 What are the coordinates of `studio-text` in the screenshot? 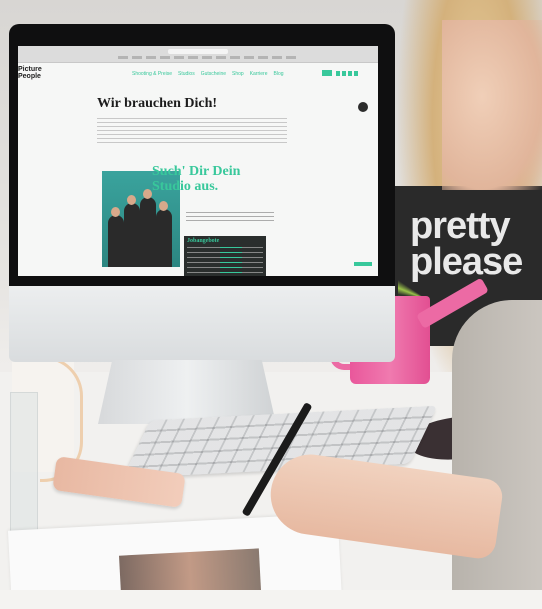 It's located at (230, 217).